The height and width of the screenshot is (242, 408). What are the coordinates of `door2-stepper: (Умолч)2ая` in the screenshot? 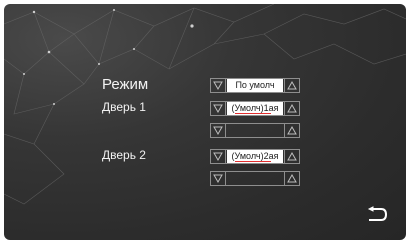 It's located at (255, 156).